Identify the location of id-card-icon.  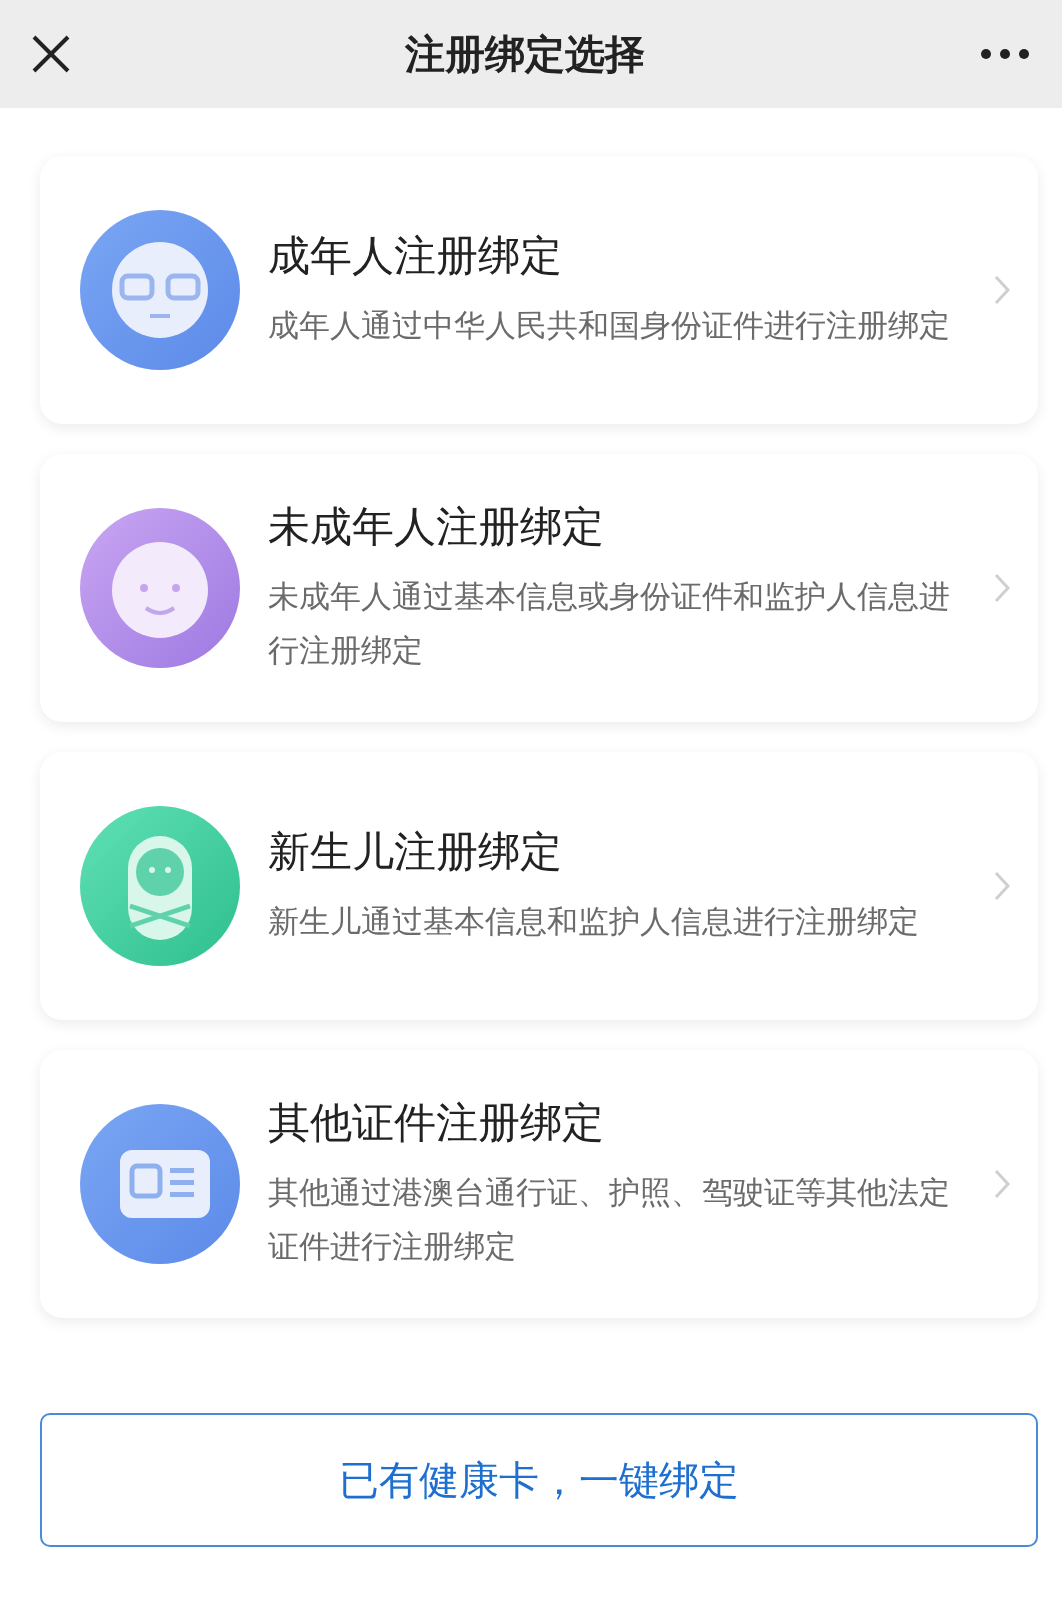
(160, 1184).